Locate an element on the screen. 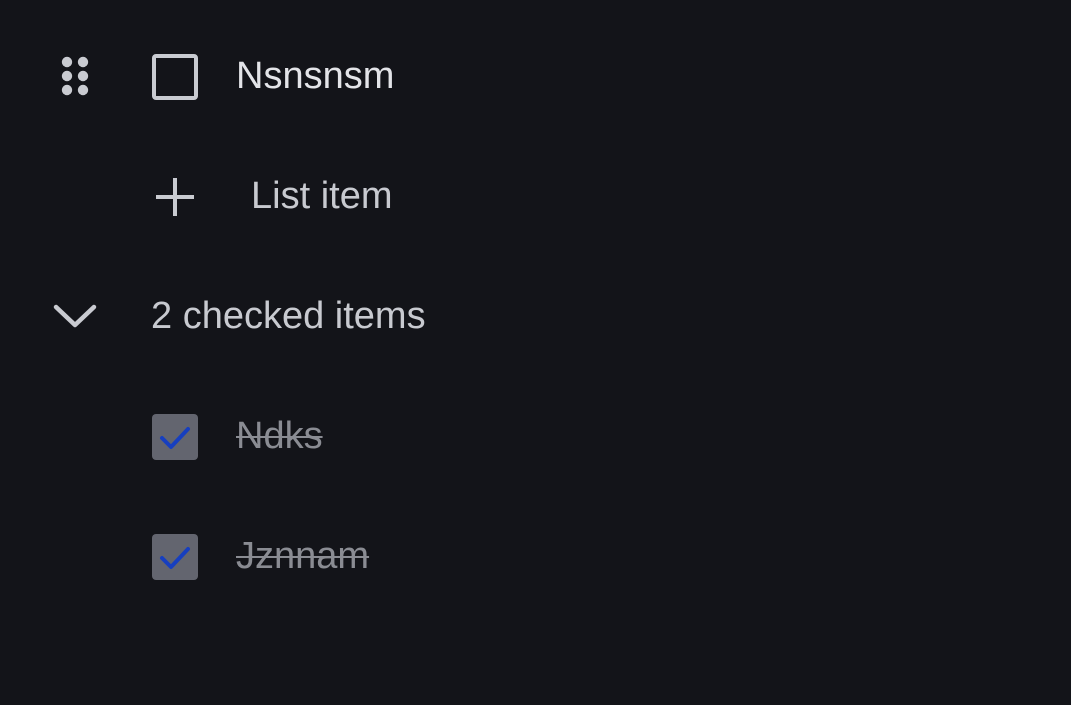  drag-handle-icon is located at coordinates (75, 76).